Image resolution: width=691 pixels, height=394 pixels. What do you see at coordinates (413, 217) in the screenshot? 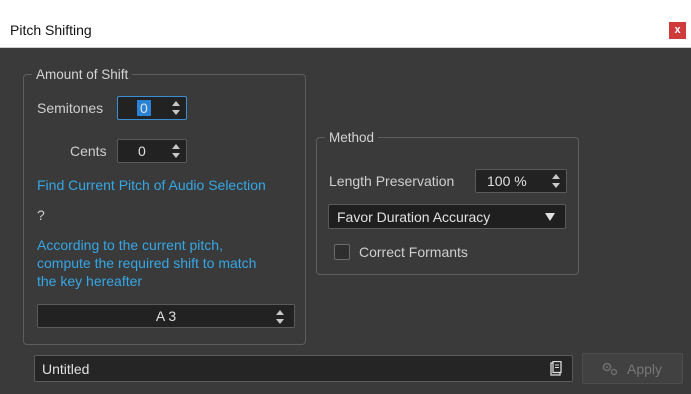
I see `method-mode-value: Favor Duration Accuracy` at bounding box center [413, 217].